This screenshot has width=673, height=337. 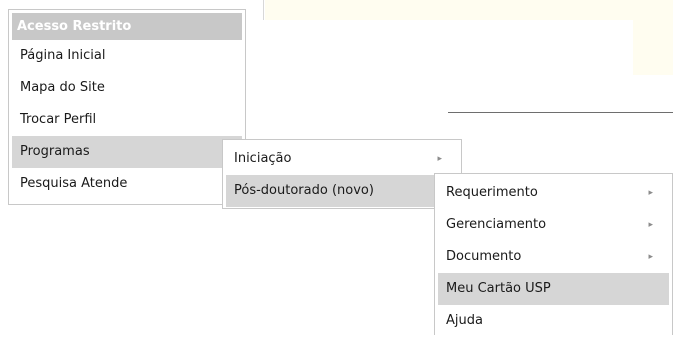 What do you see at coordinates (484, 256) in the screenshot?
I see `submenu-item-label: Documento` at bounding box center [484, 256].